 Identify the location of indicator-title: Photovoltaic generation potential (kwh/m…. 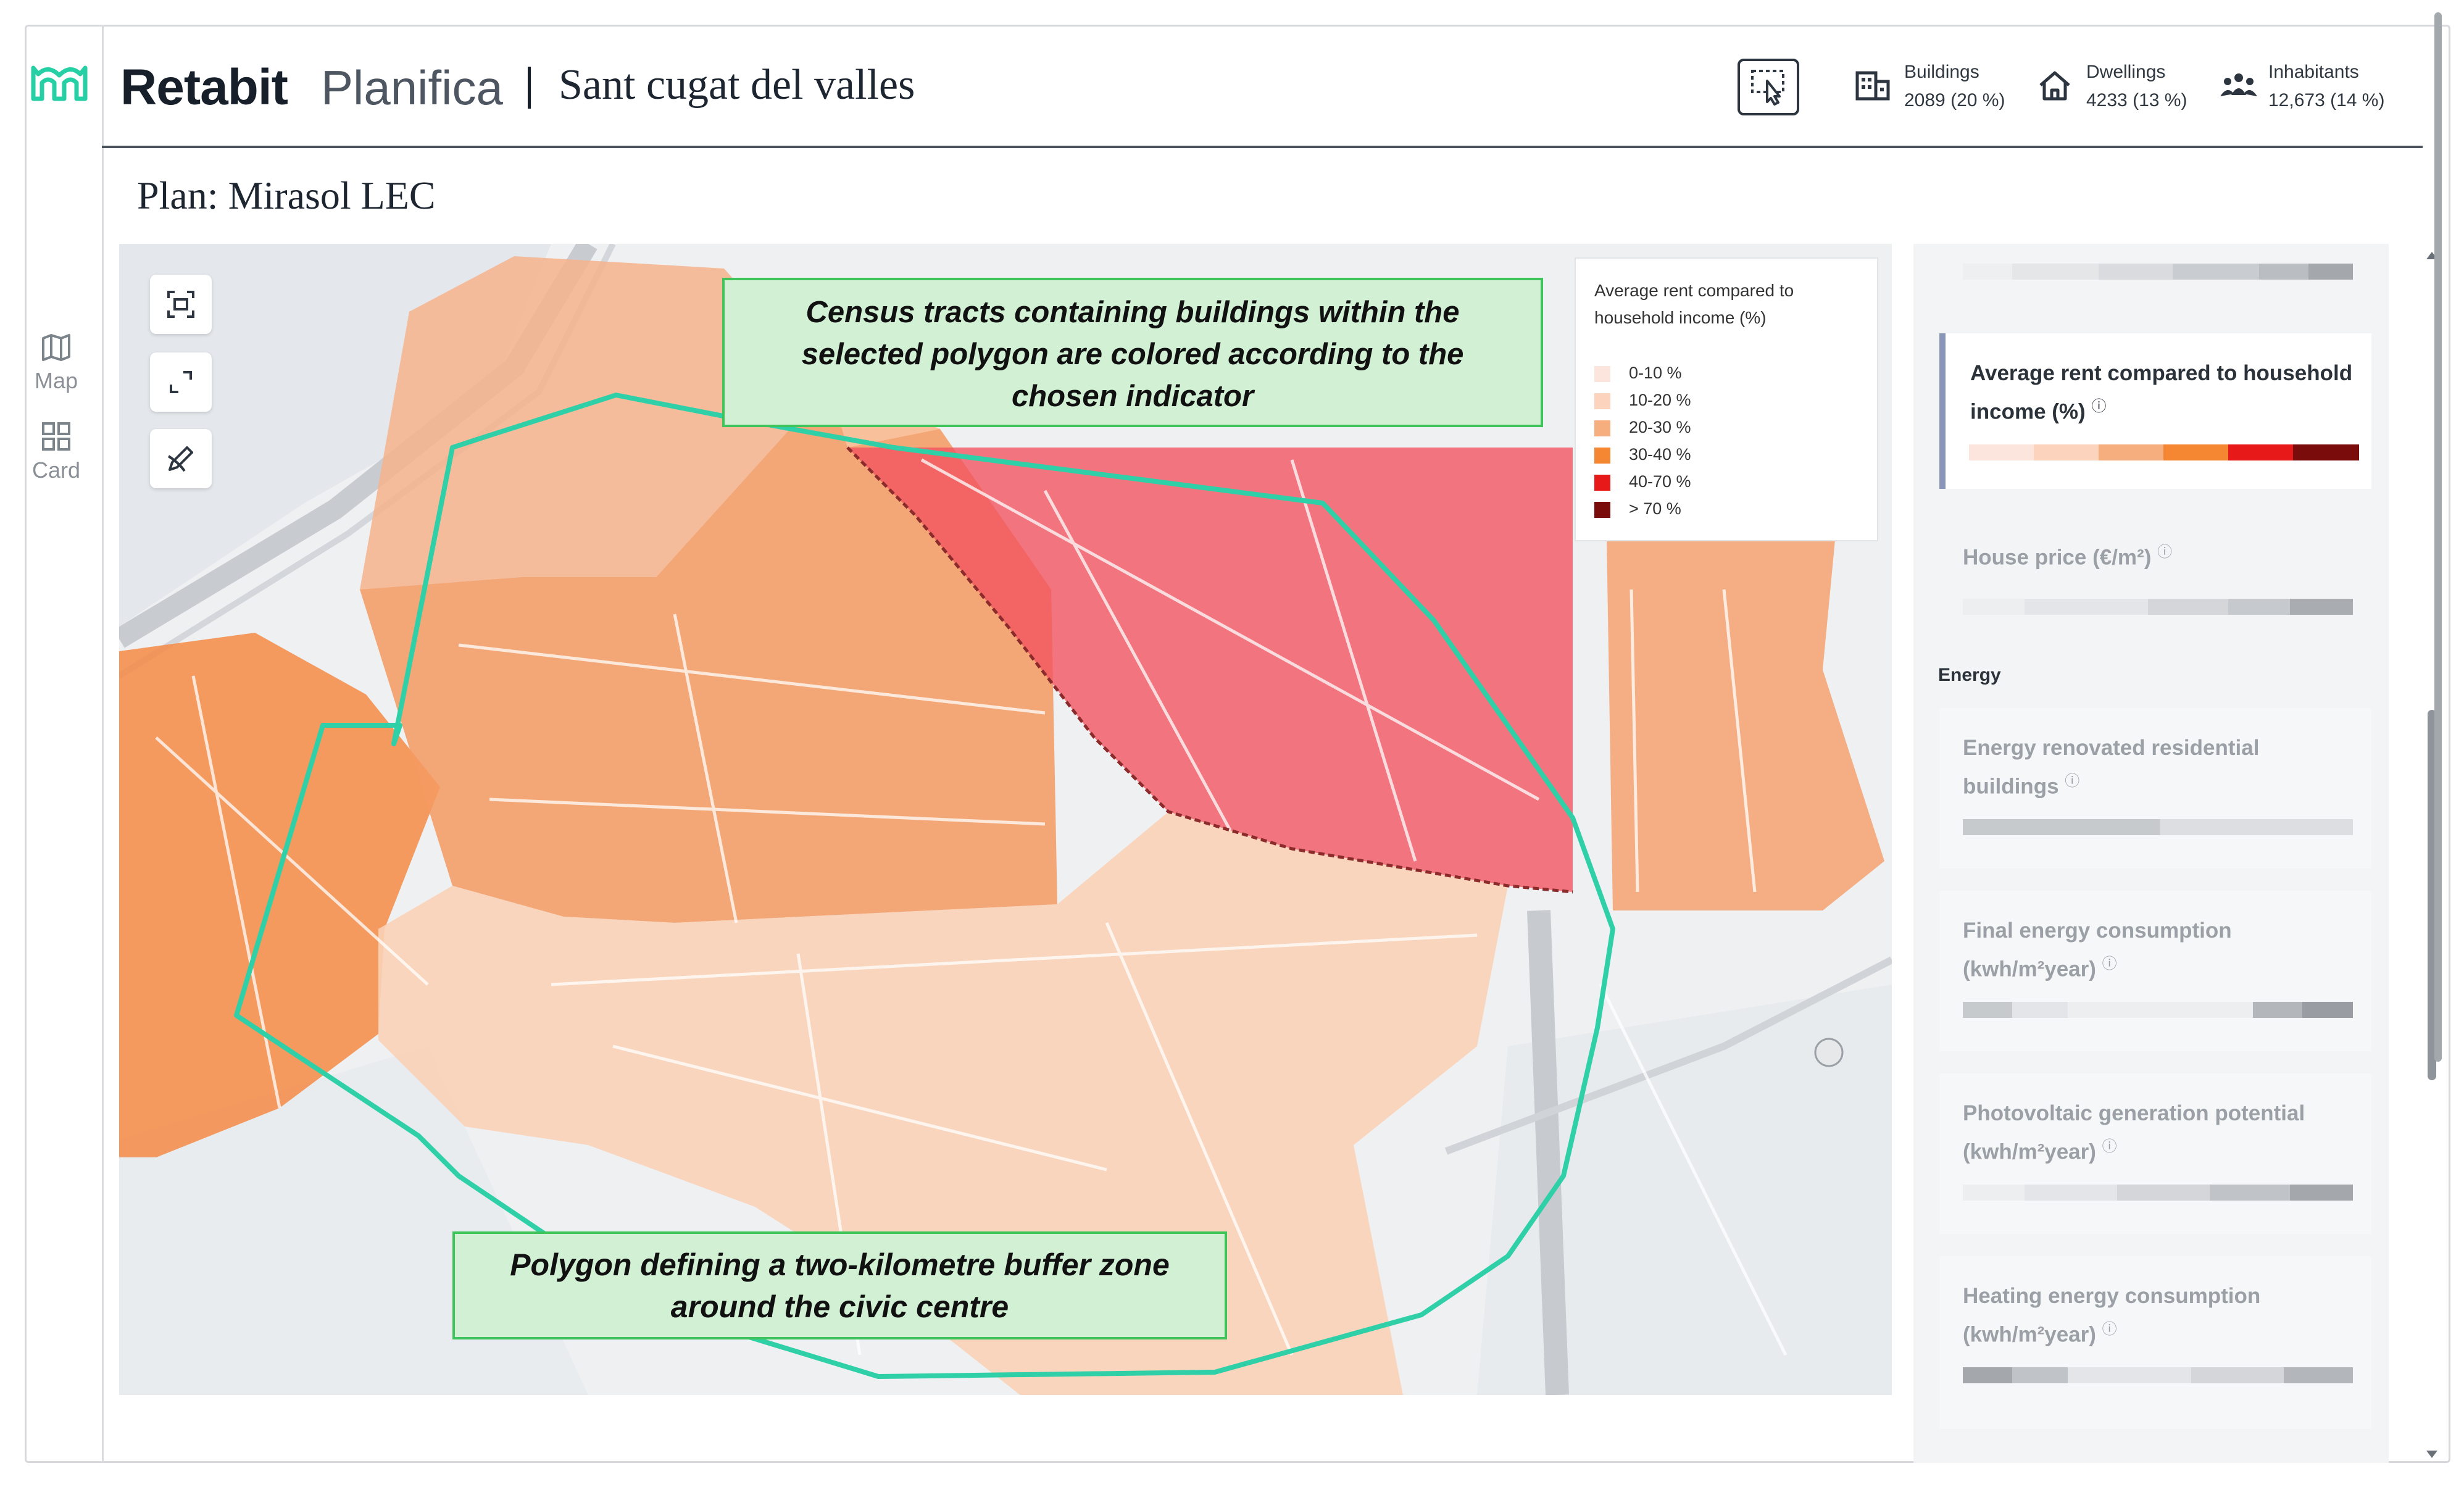
(2134, 1132).